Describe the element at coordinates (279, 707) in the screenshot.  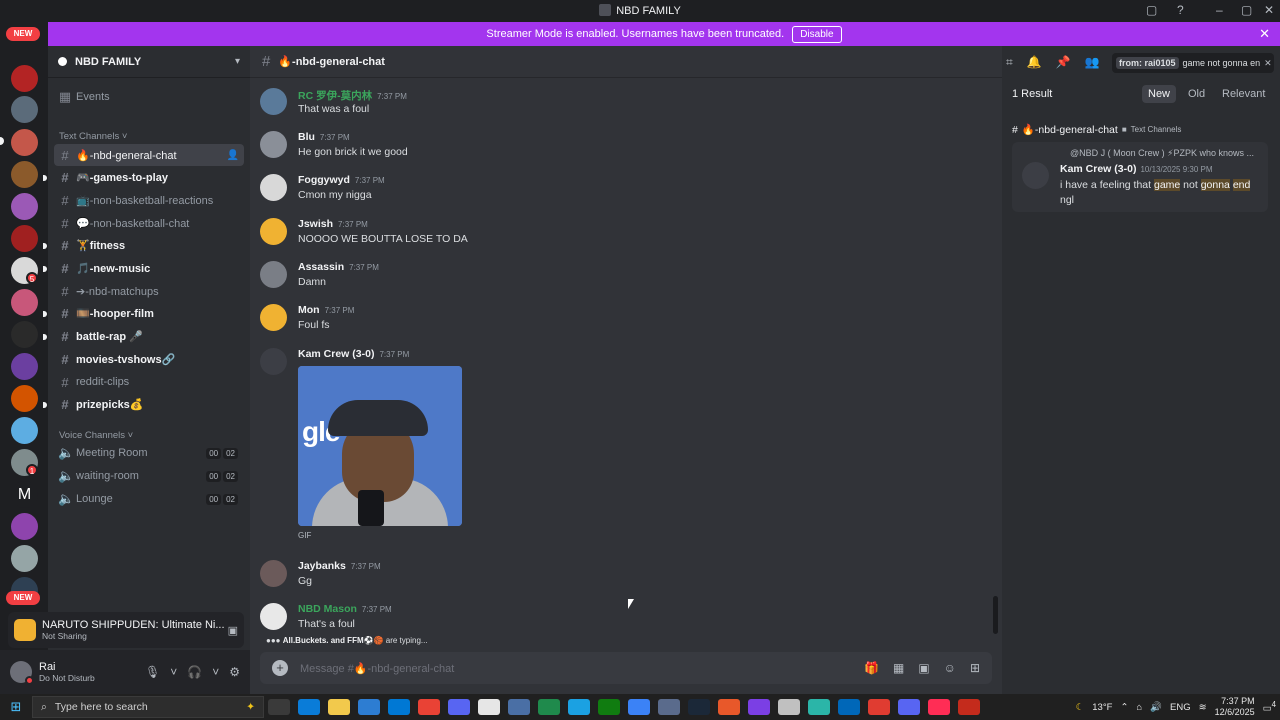
I see `task-view-icon` at that location.